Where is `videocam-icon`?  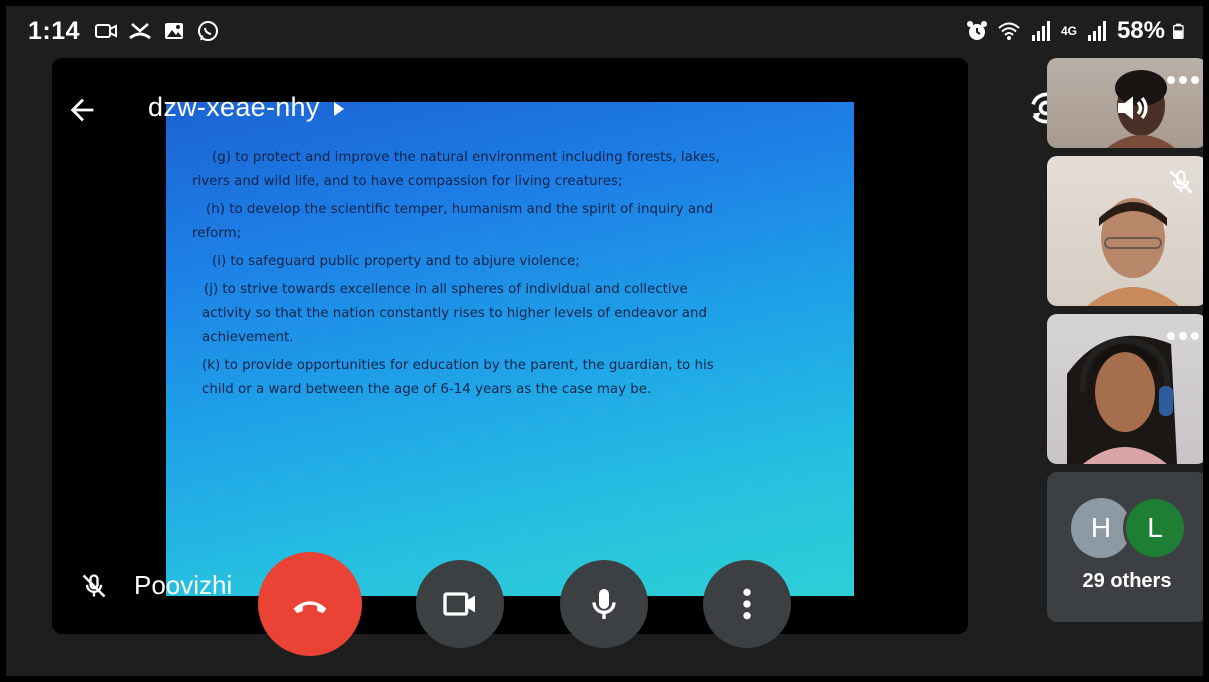 videocam-icon is located at coordinates (459, 604).